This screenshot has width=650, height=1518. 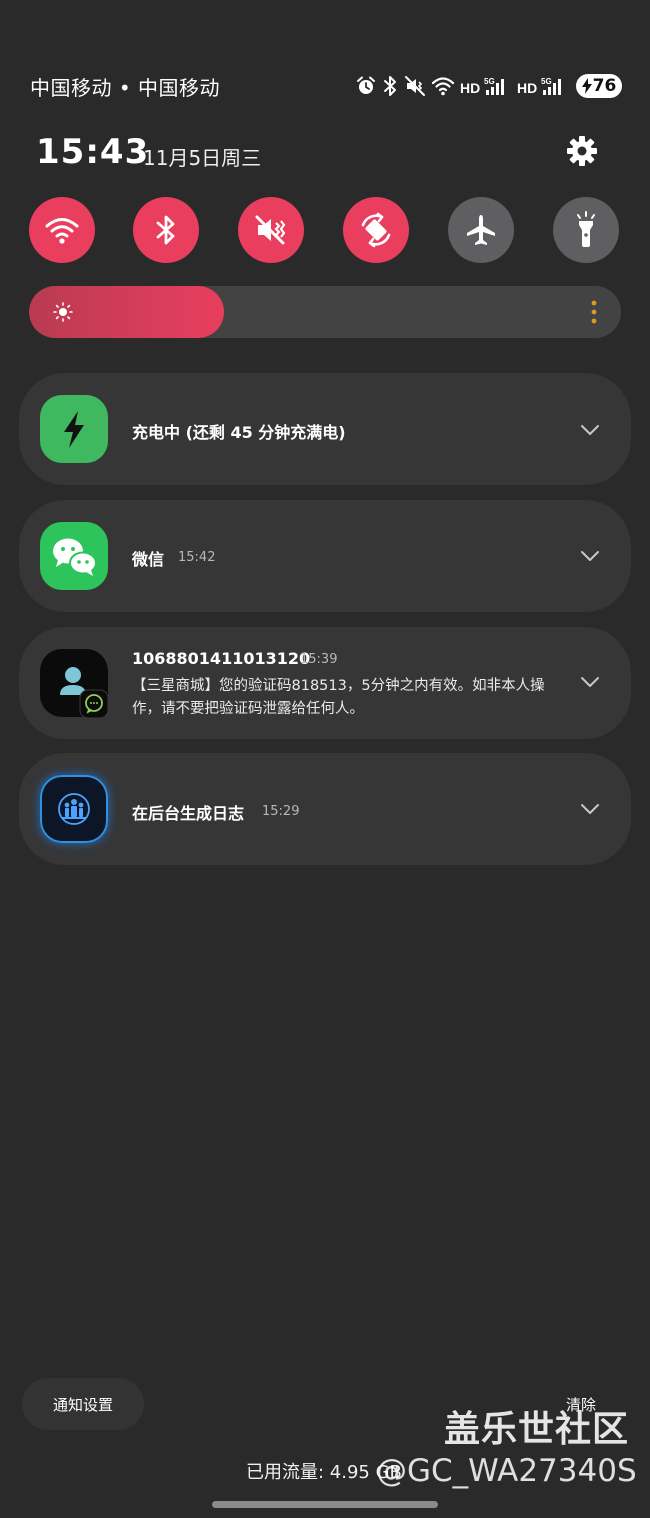 I want to click on sun-icon, so click(x=63, y=312).